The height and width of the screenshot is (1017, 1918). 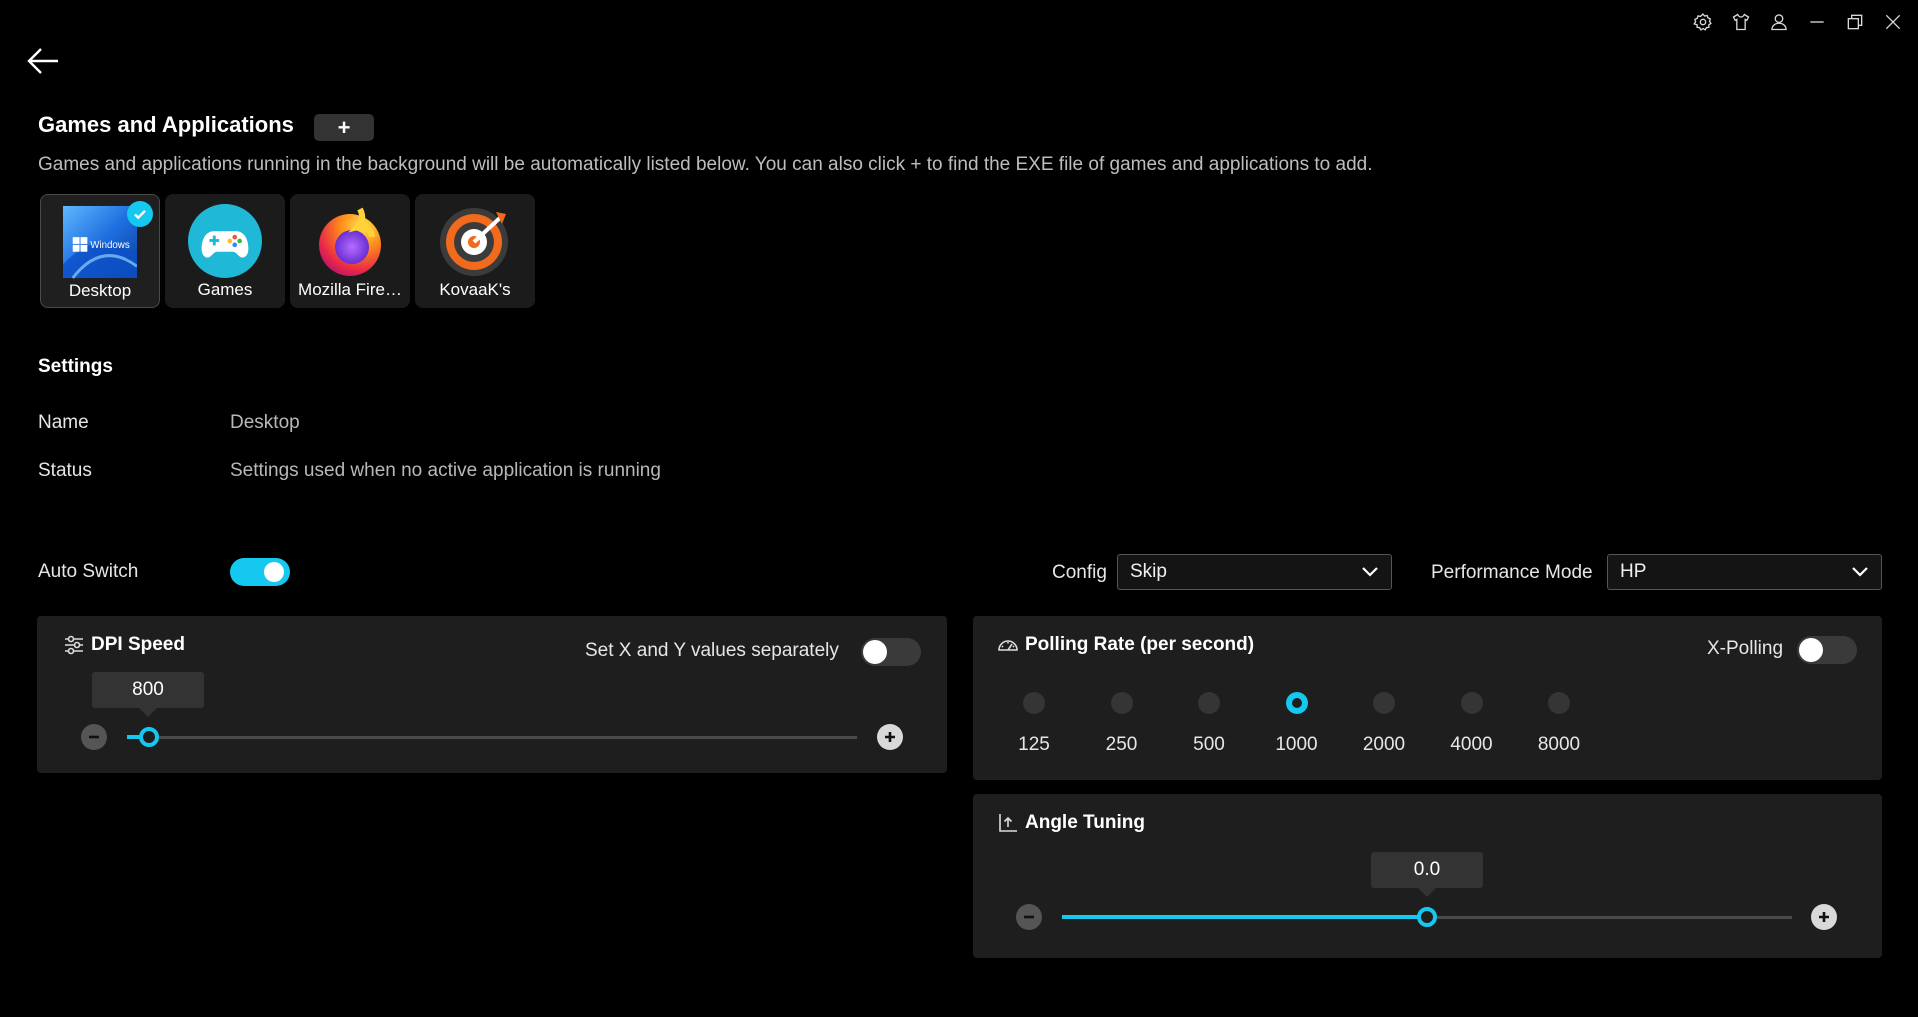 What do you see at coordinates (1855, 22) in the screenshot?
I see `restore-icon` at bounding box center [1855, 22].